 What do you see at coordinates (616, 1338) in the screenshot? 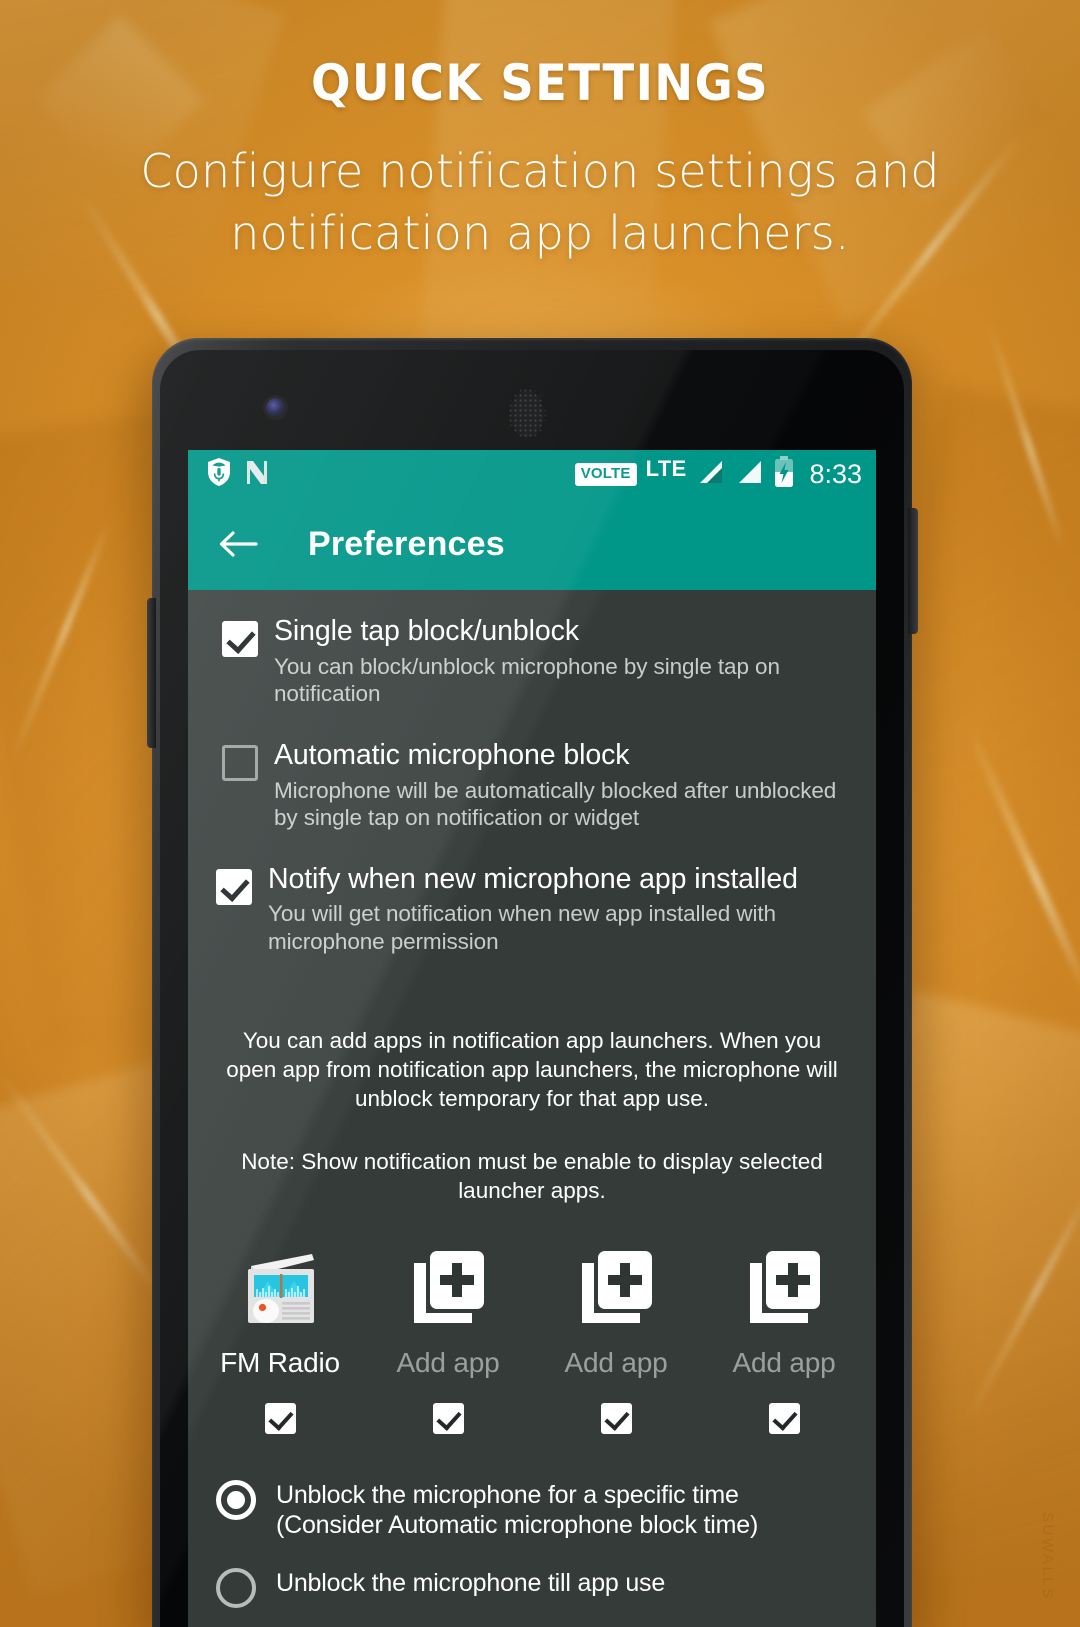
I see `launcher-slot-add-app-2: Add app` at bounding box center [616, 1338].